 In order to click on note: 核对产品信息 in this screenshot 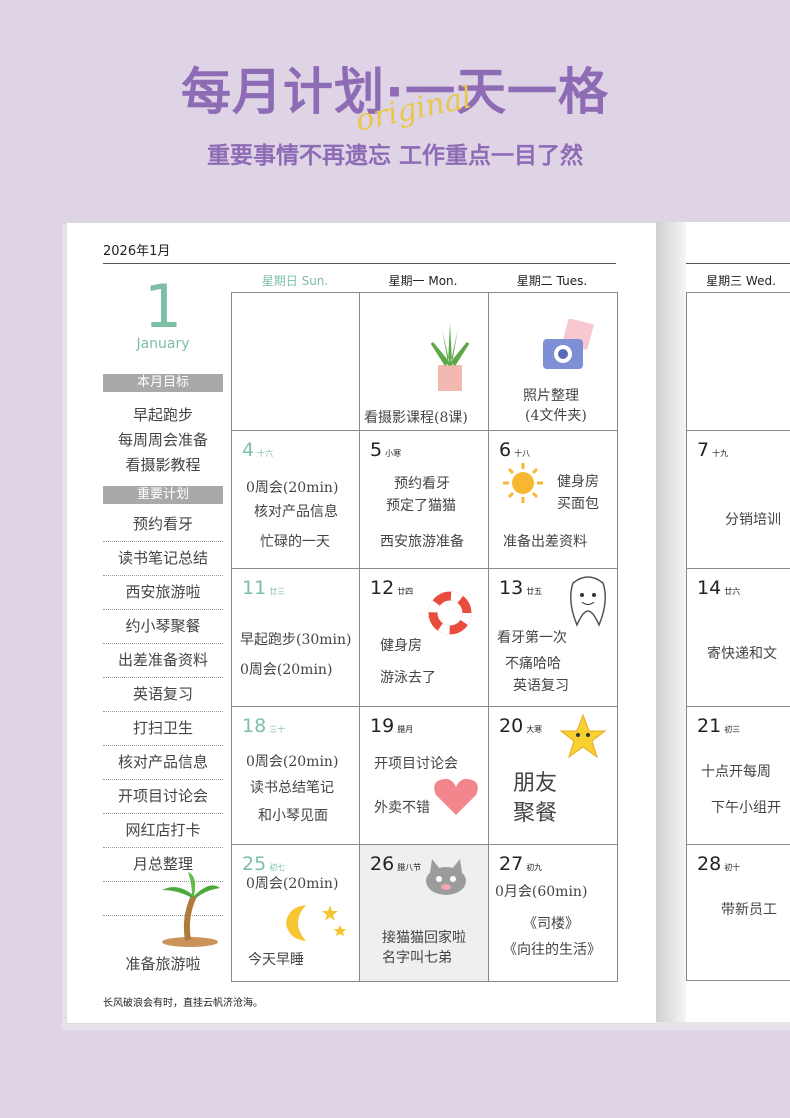, I will do `click(296, 512)`.